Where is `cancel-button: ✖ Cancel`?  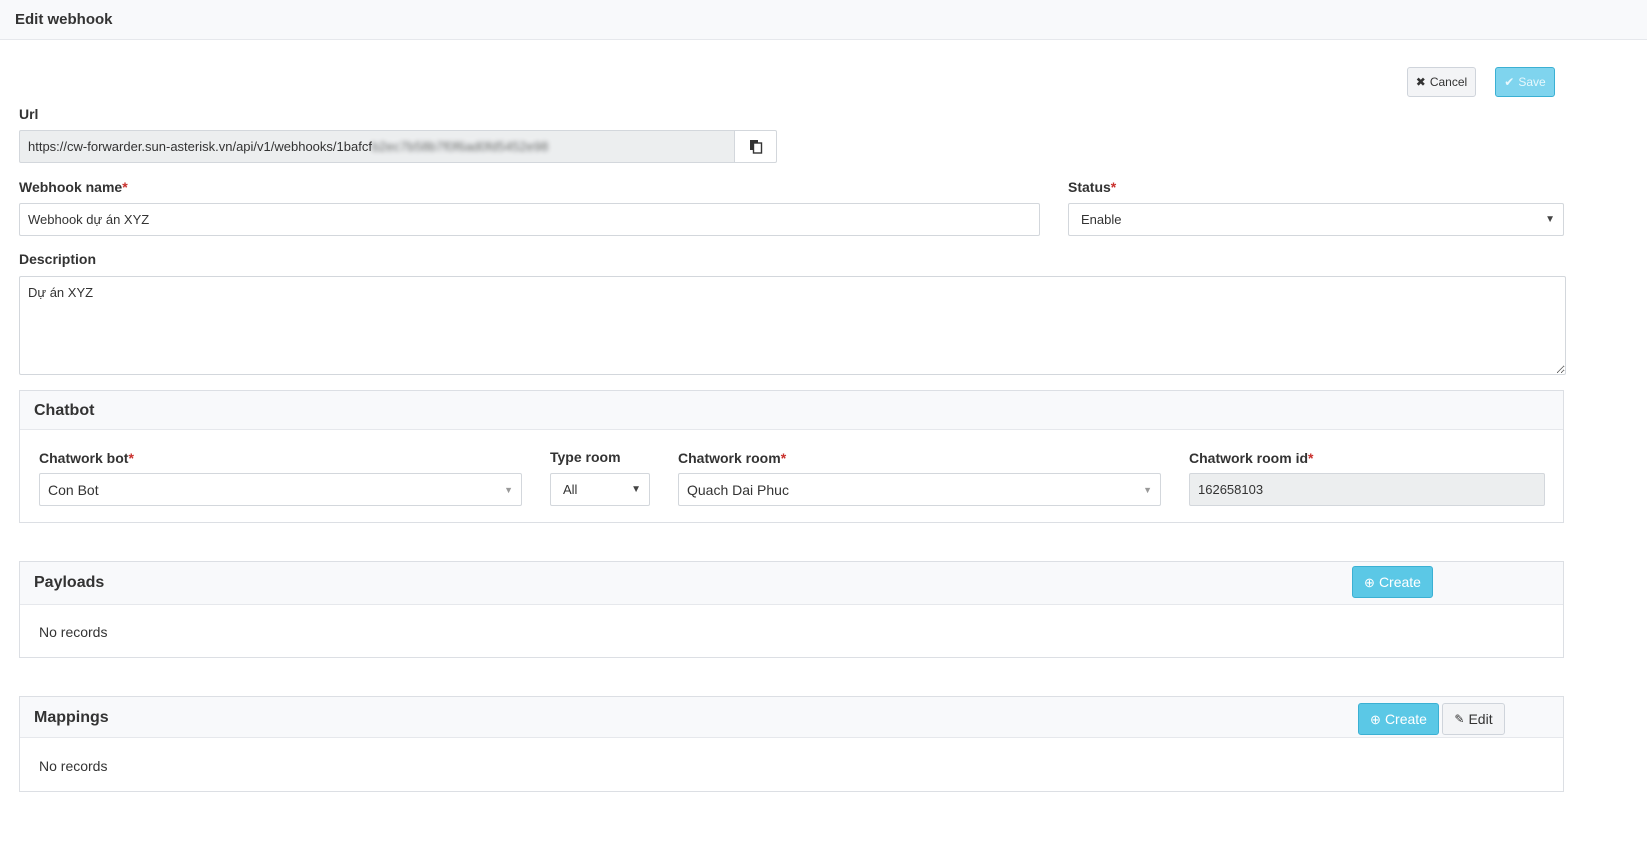
cancel-button: ✖ Cancel is located at coordinates (1441, 82).